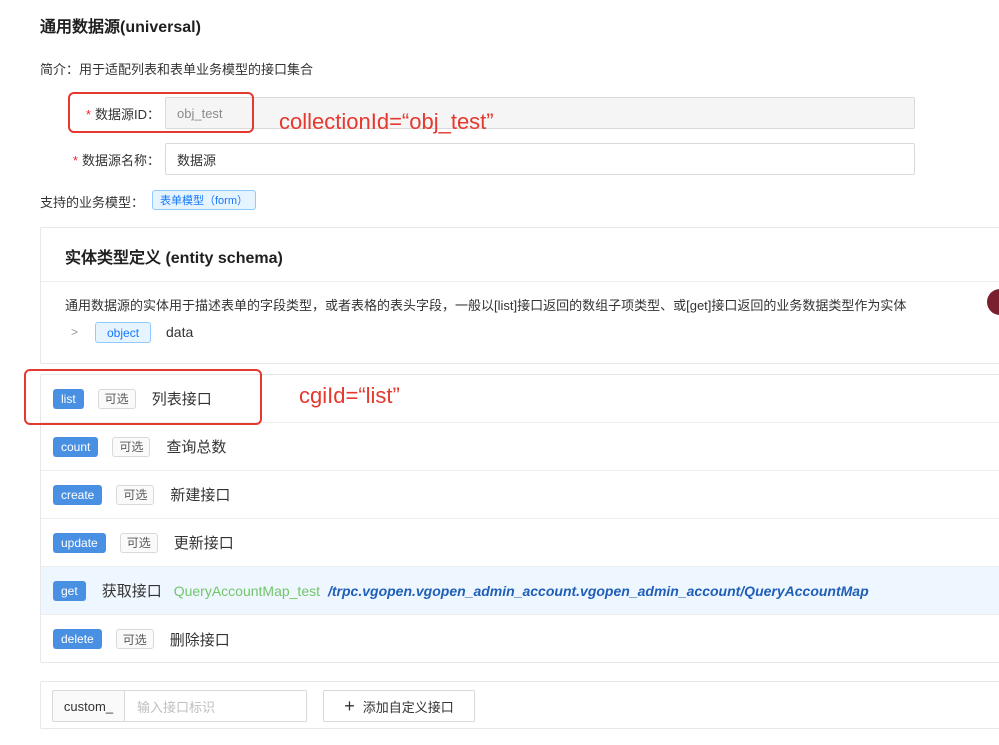 The width and height of the screenshot is (999, 745). What do you see at coordinates (993, 302) in the screenshot?
I see `floating-action-dot` at bounding box center [993, 302].